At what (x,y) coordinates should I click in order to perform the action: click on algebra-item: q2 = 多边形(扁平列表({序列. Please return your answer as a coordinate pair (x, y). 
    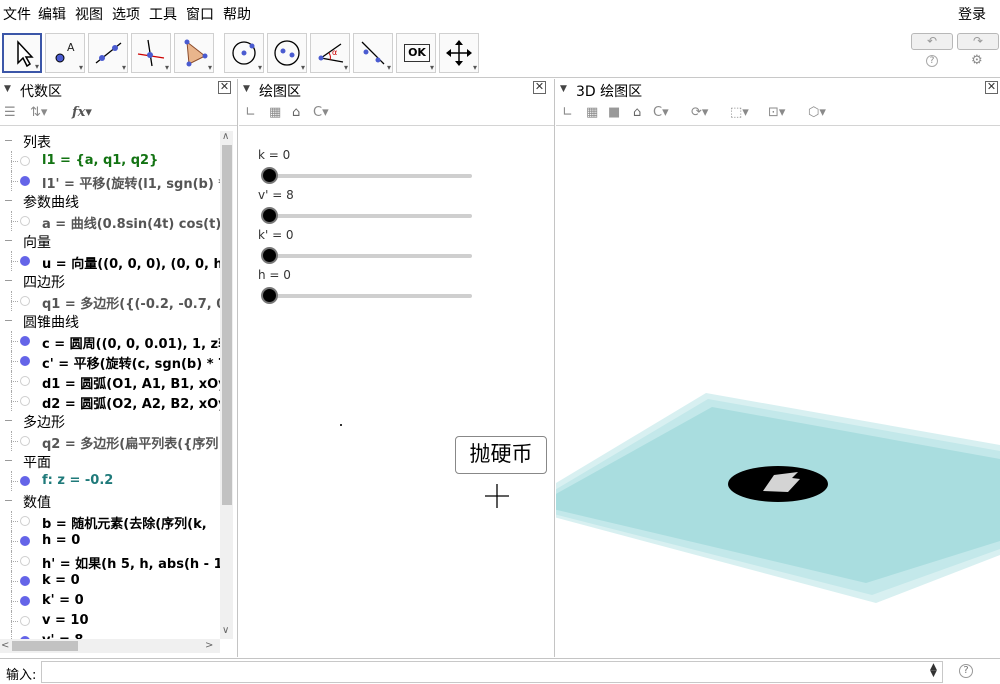
    Looking at the image, I should click on (110, 441).